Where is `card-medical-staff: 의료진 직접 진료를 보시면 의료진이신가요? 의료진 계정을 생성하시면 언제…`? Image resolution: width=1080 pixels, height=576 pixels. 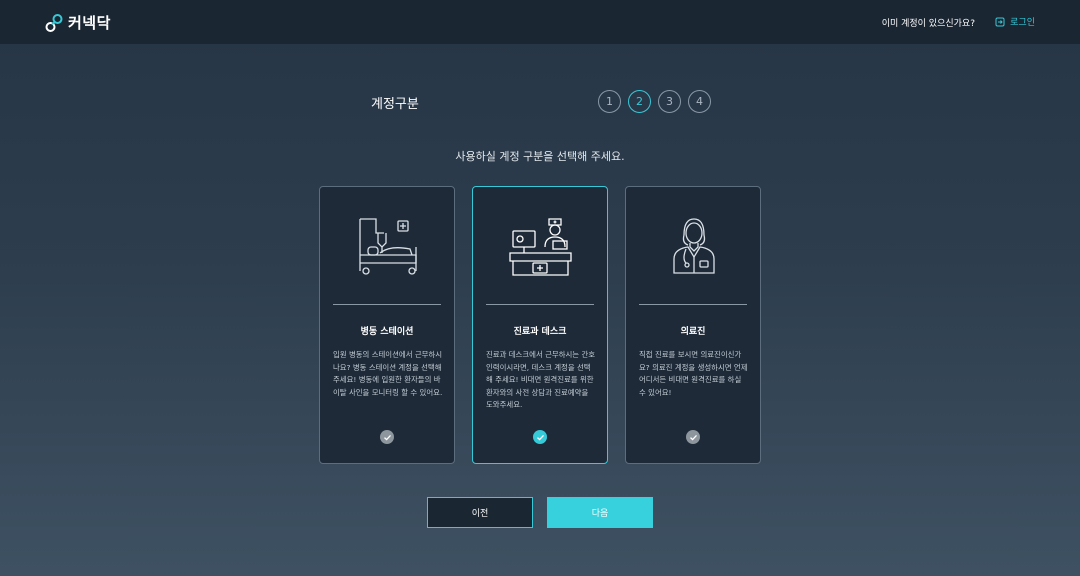 card-medical-staff: 의료진 직접 진료를 보시면 의료진이신가요? 의료진 계정을 생성하시면 언제… is located at coordinates (693, 325).